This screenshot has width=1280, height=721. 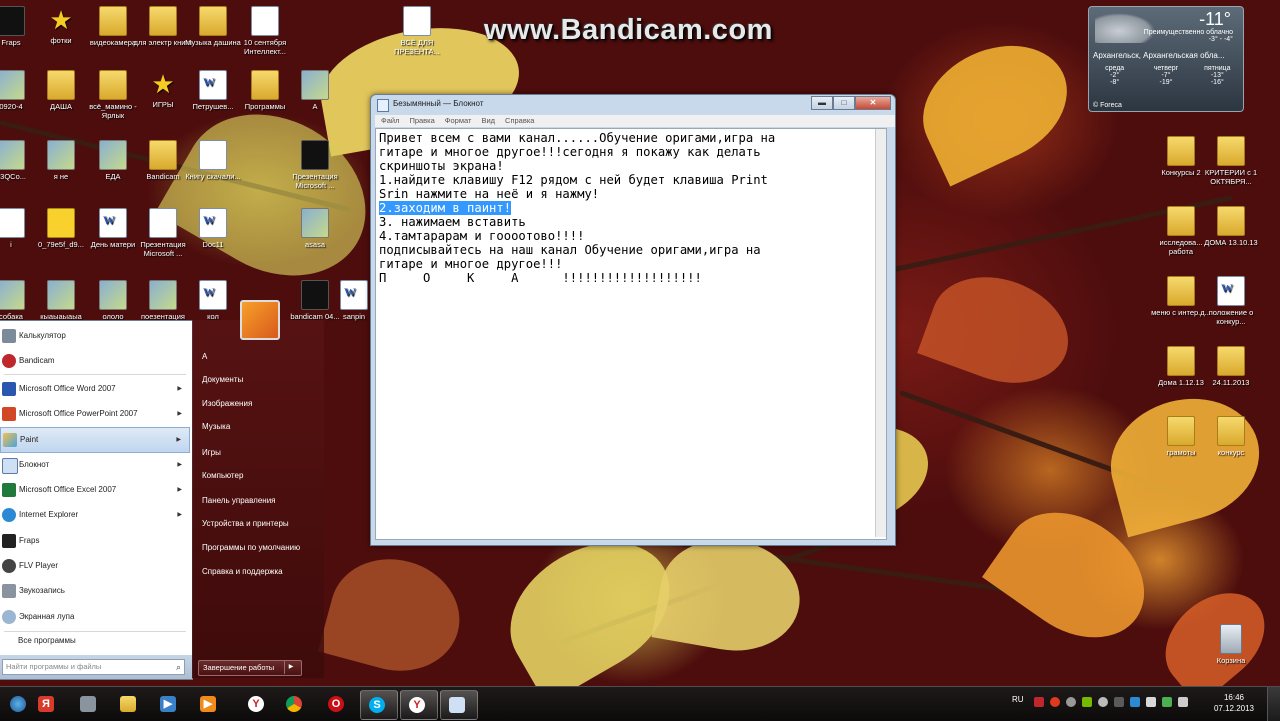 What do you see at coordinates (95, 336) in the screenshot?
I see `program-calculator: Калькулятор` at bounding box center [95, 336].